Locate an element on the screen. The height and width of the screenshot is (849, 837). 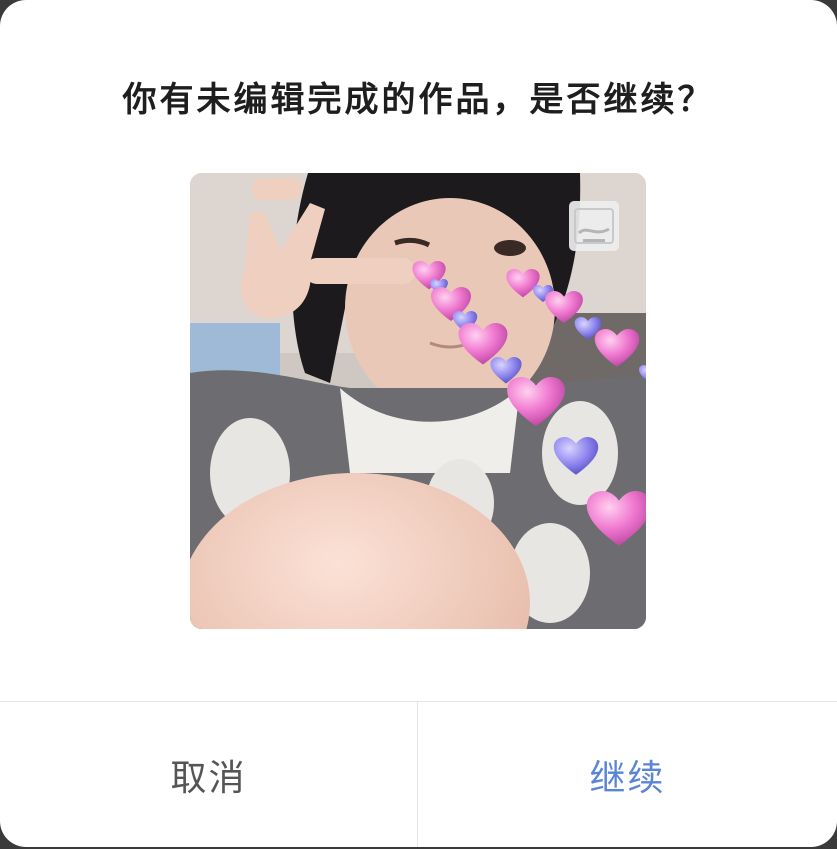
dialog-title: 你有未编辑完成的作品，是否继续？ is located at coordinates (418, 100).